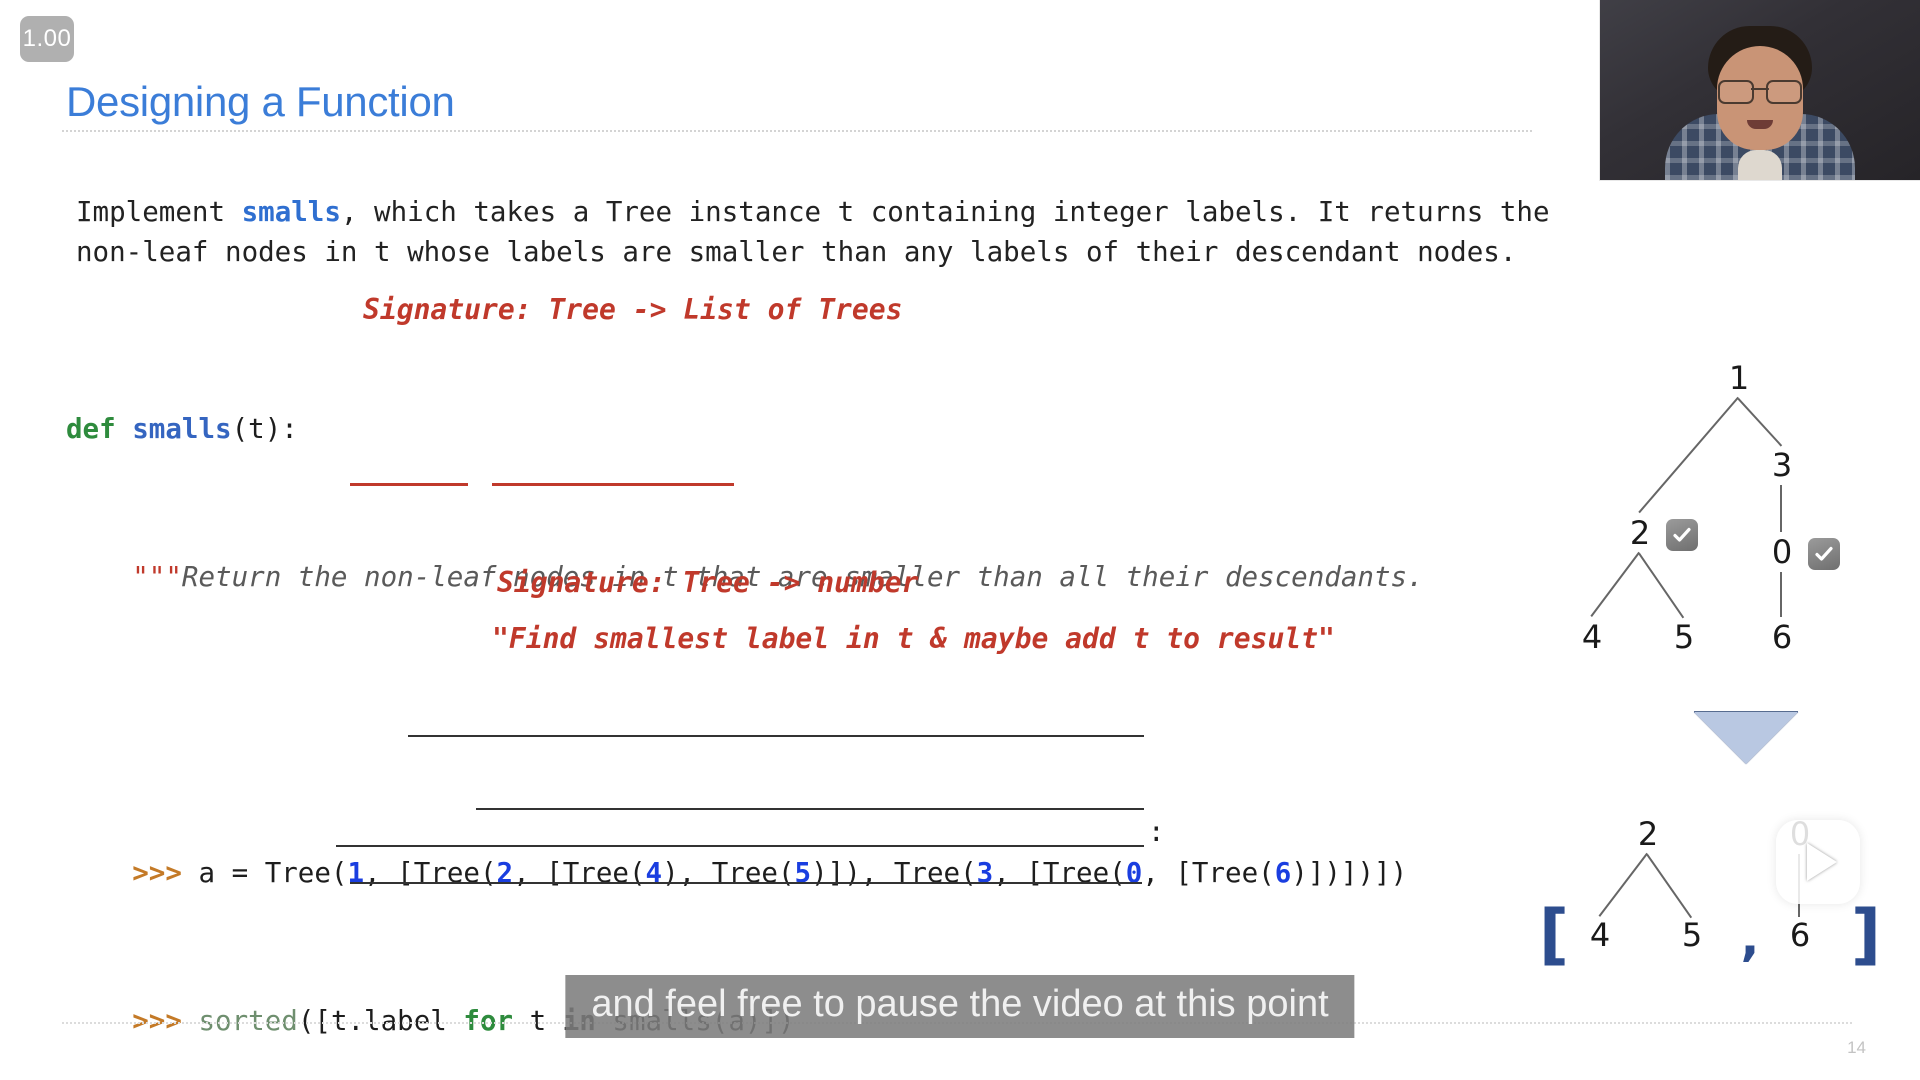  I want to click on blank-return-leaf, so click(776, 736).